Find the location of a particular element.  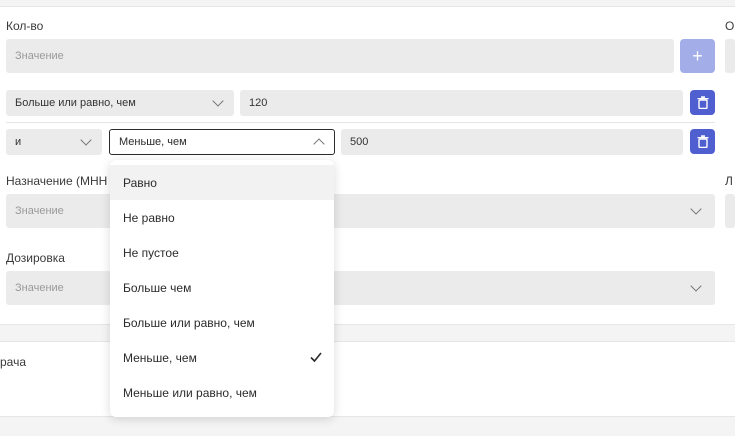

option-label: Не пустое is located at coordinates (151, 252).